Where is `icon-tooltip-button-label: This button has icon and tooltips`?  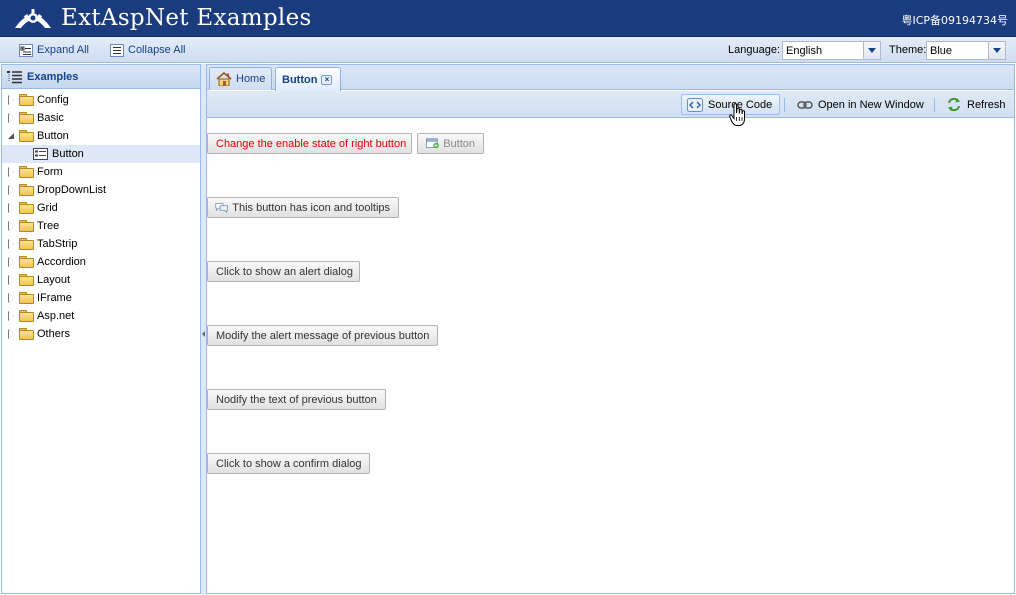
icon-tooltip-button-label: This button has icon and tooltips is located at coordinates (311, 207).